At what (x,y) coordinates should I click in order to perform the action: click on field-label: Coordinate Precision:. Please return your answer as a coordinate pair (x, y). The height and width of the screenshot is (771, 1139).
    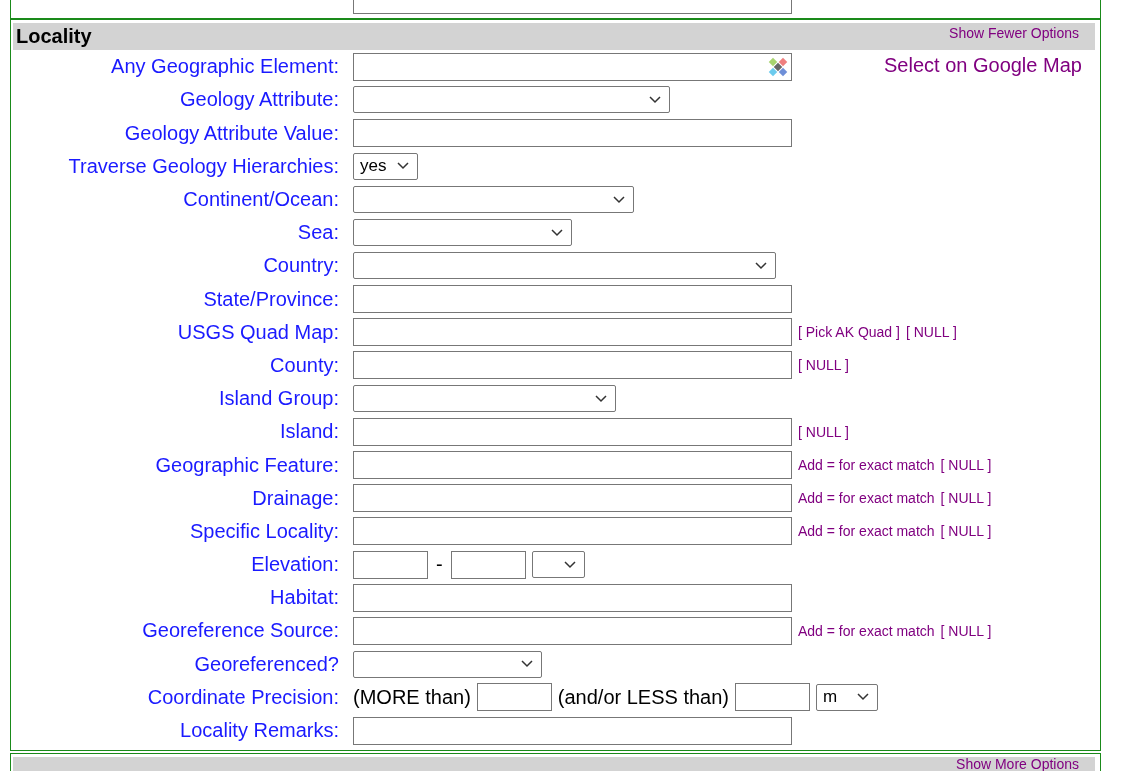
    Looking at the image, I should click on (243, 697).